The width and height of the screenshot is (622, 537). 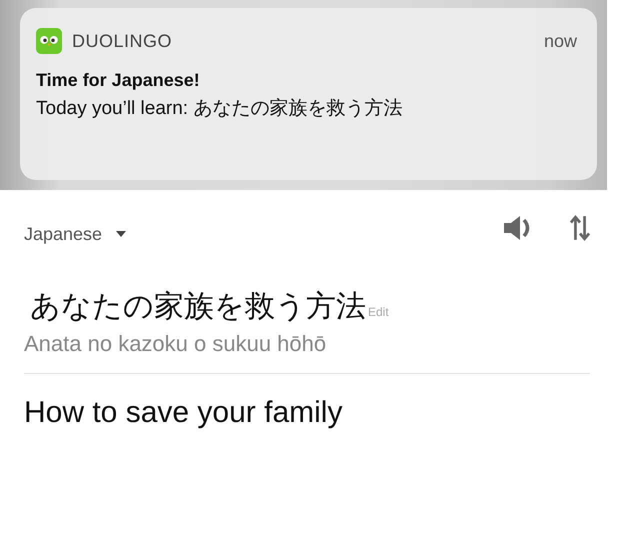 What do you see at coordinates (560, 41) in the screenshot?
I see `notification-time: now` at bounding box center [560, 41].